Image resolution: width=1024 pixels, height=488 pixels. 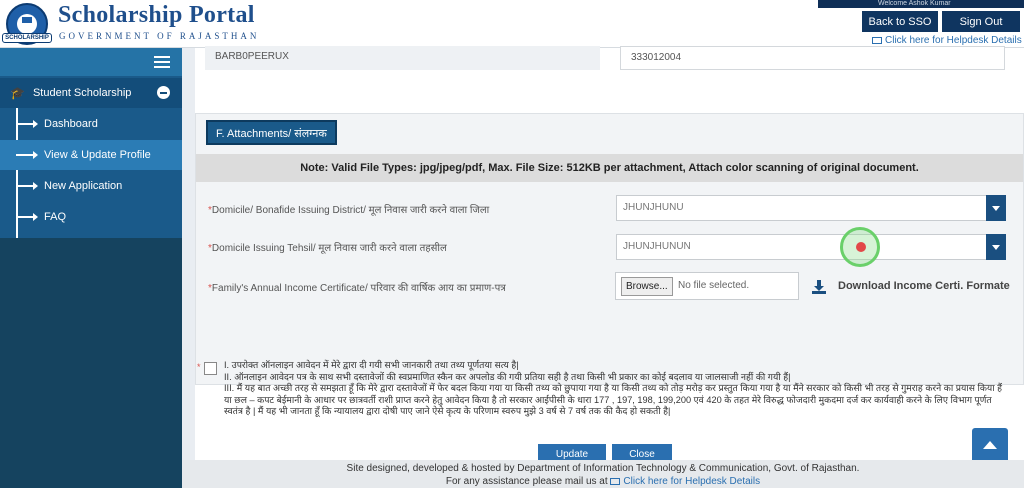 What do you see at coordinates (156, 15) in the screenshot?
I see `portal-title: Scholarship Portal` at bounding box center [156, 15].